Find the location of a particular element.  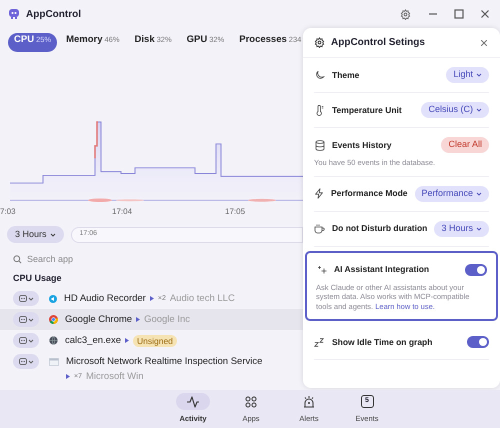

setting-dropdown: 3 Hours is located at coordinates (461, 228).